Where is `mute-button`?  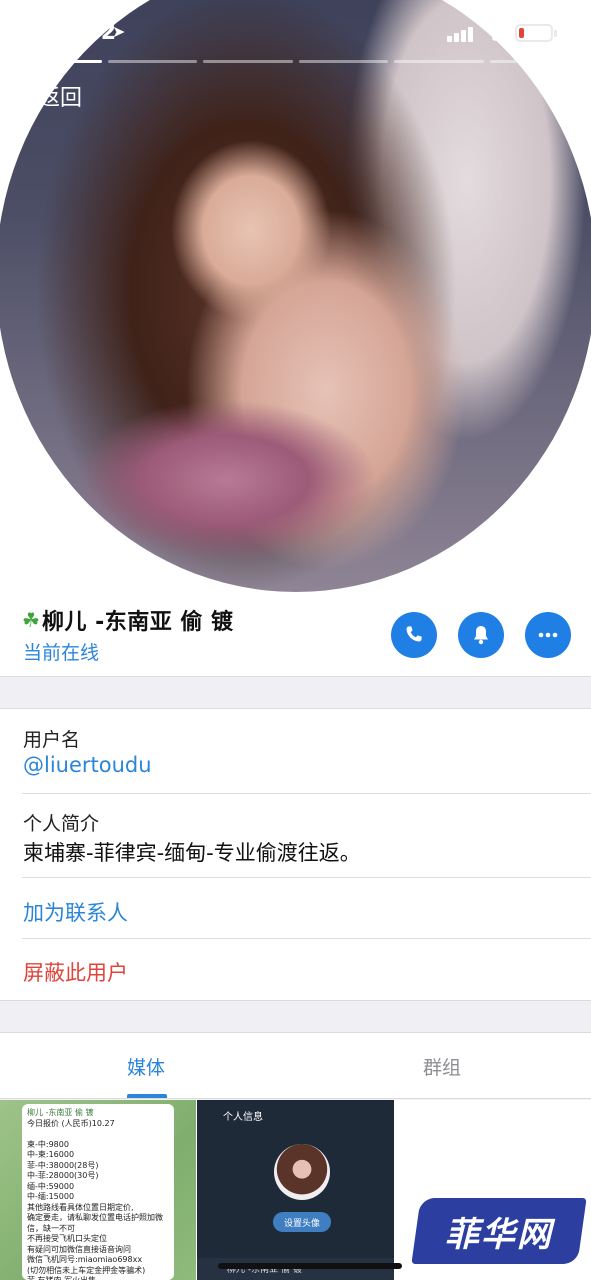 mute-button is located at coordinates (481, 635).